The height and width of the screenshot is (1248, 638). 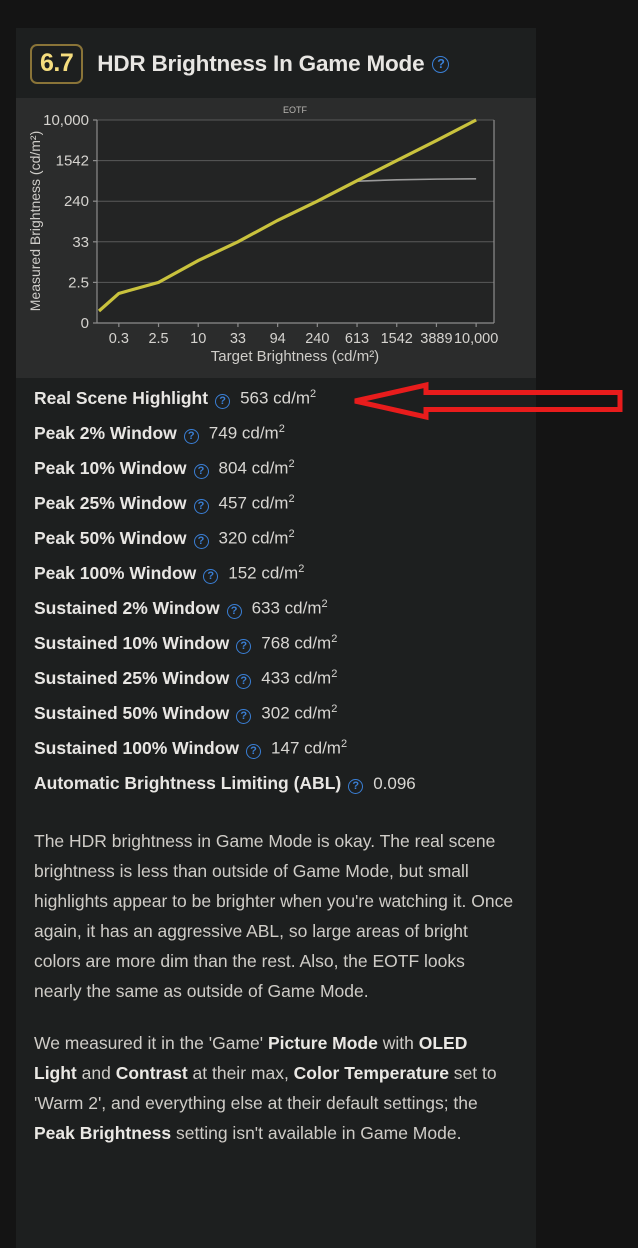 What do you see at coordinates (188, 783) in the screenshot?
I see `measurement-label: Automatic Brightness Limiting (ABL)` at bounding box center [188, 783].